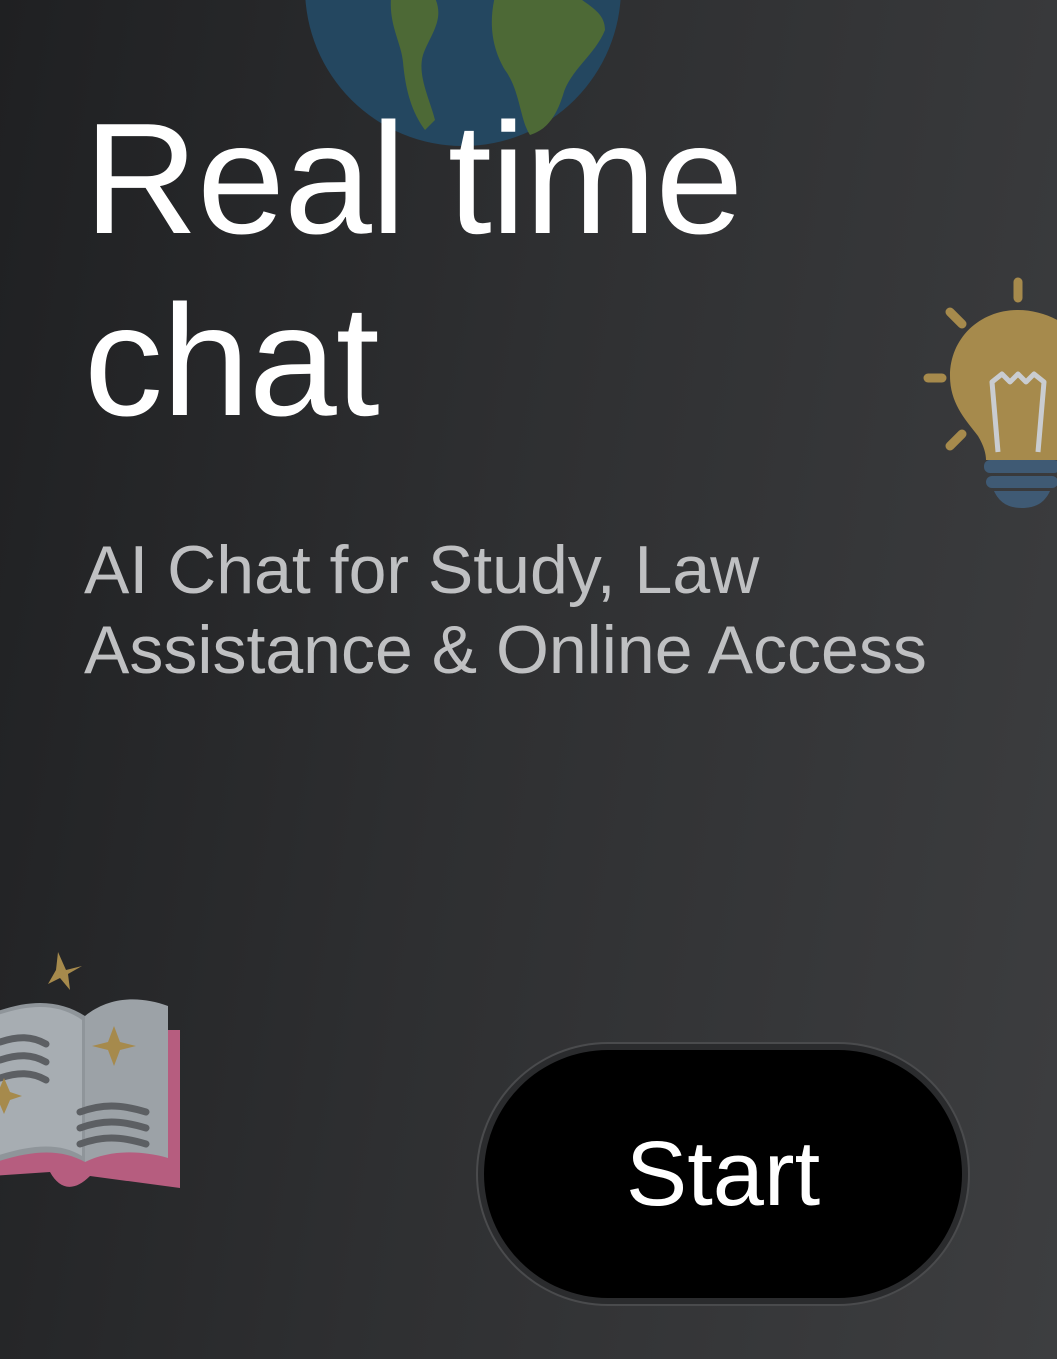 The image size is (1057, 1359). Describe the element at coordinates (232, 361) in the screenshot. I see `title-line-2: chat` at that location.